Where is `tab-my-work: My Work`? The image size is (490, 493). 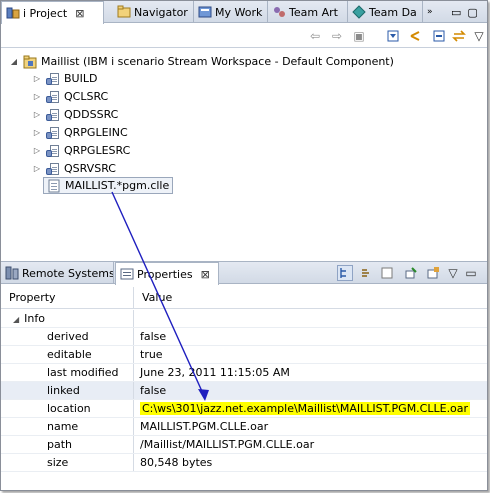 tab-my-work: My Work is located at coordinates (231, 12).